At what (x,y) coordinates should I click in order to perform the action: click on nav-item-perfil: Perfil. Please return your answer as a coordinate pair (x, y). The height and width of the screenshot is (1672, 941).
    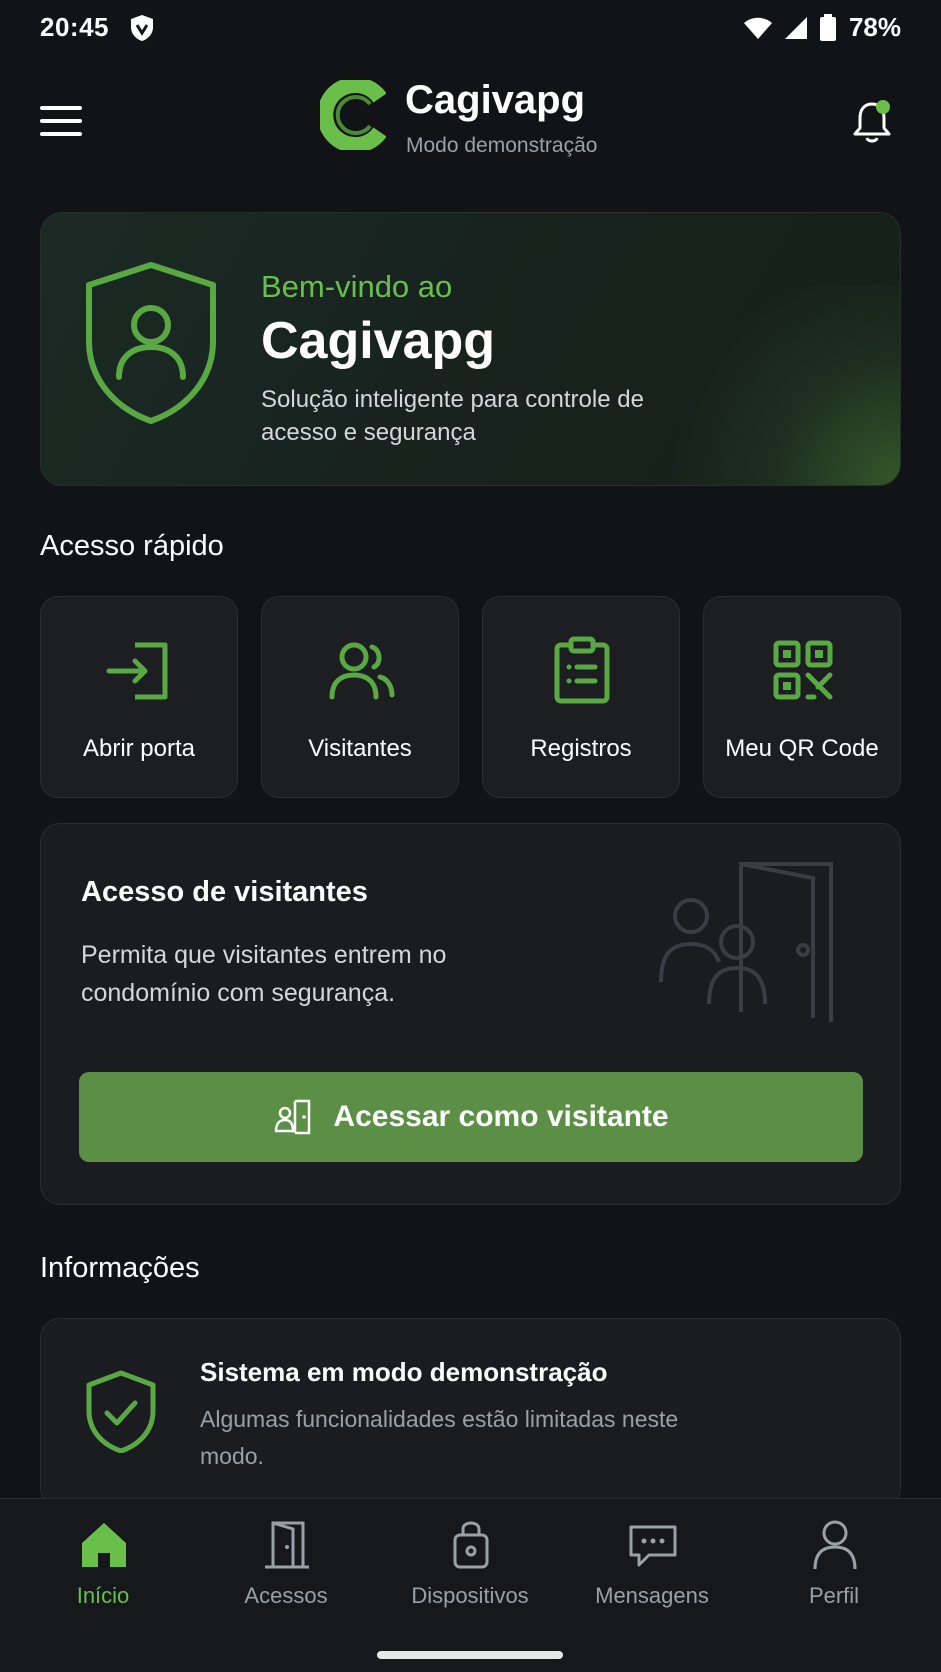
    Looking at the image, I should click on (834, 1569).